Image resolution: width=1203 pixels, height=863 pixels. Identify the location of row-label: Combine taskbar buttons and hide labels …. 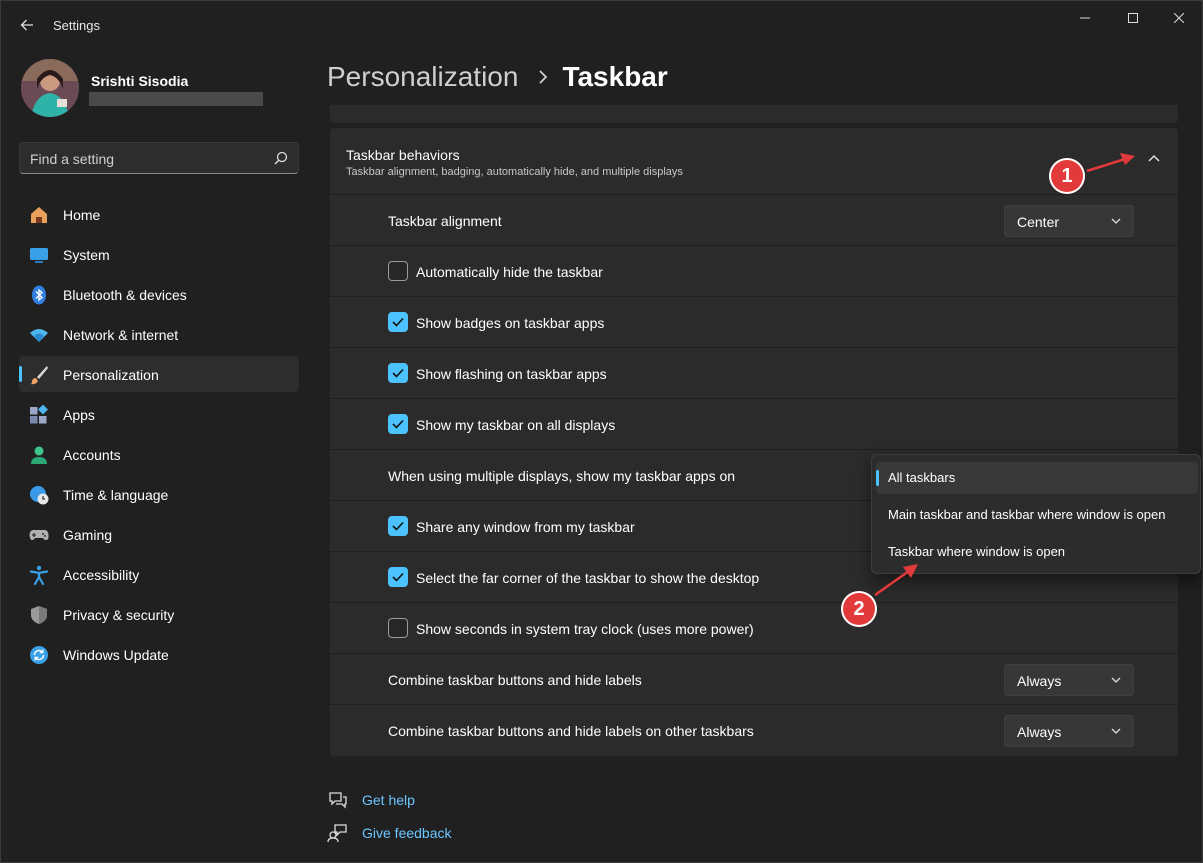
(571, 731).